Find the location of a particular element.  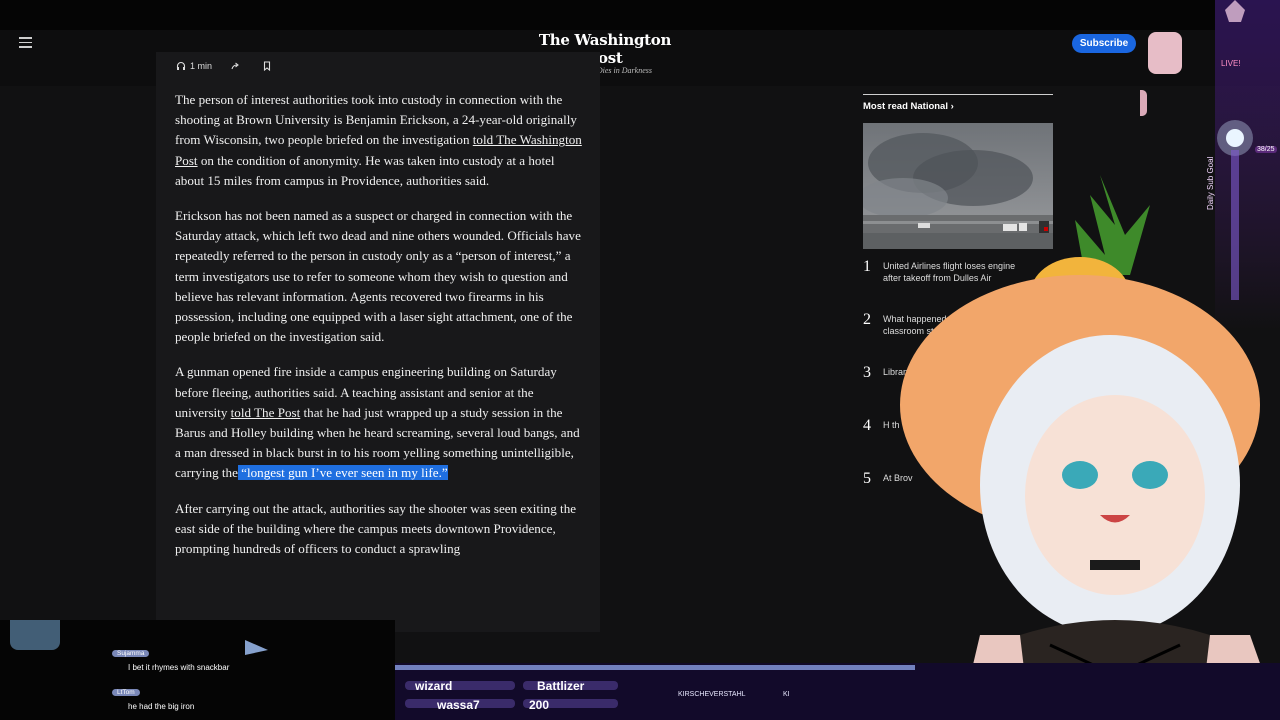

live-label: LIVE! is located at coordinates (1231, 63).